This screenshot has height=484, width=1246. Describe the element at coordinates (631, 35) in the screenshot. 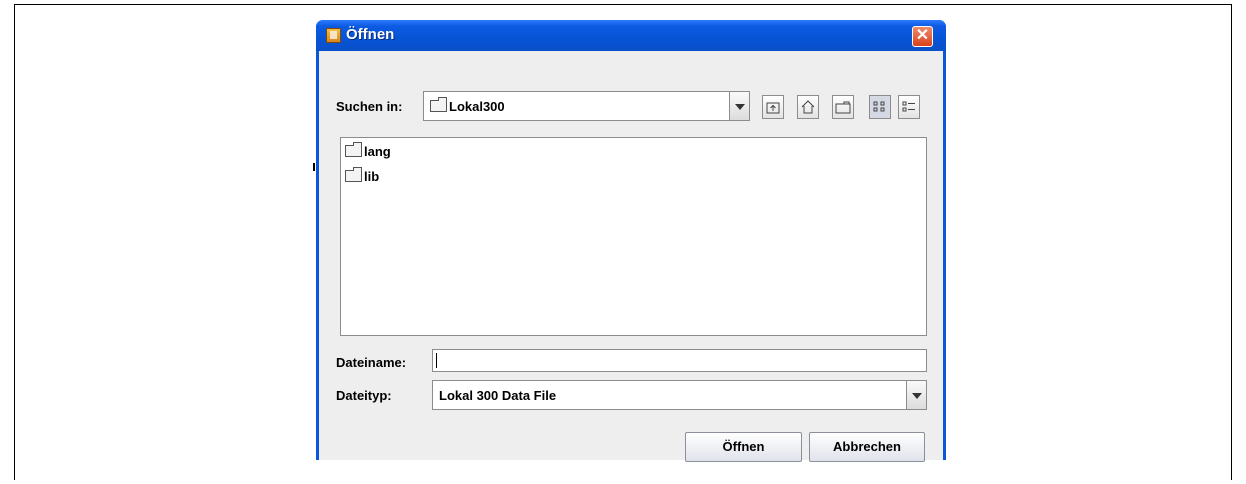

I see `title-bar: Öffnen ✕` at that location.